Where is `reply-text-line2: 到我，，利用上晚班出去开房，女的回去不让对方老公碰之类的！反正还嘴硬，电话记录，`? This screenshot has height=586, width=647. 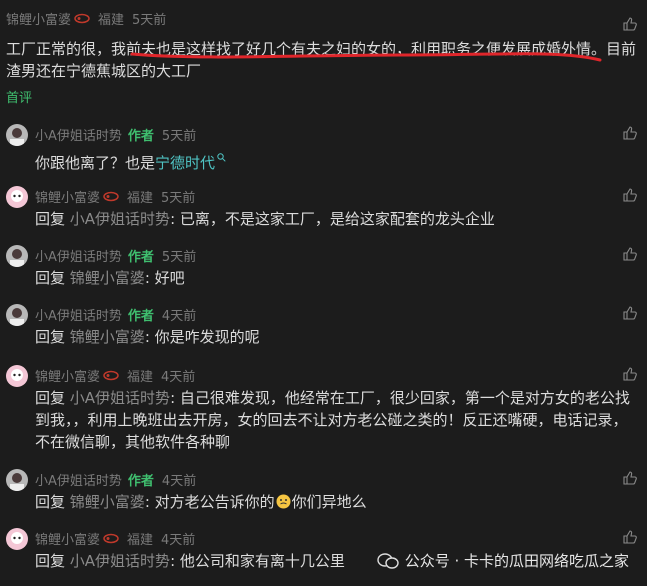 reply-text-line2: 到我，，利用上晚班出去开房，女的回去不让对方老公碰之类的！反正还嘴硬，电话记录， is located at coordinates (331, 420).